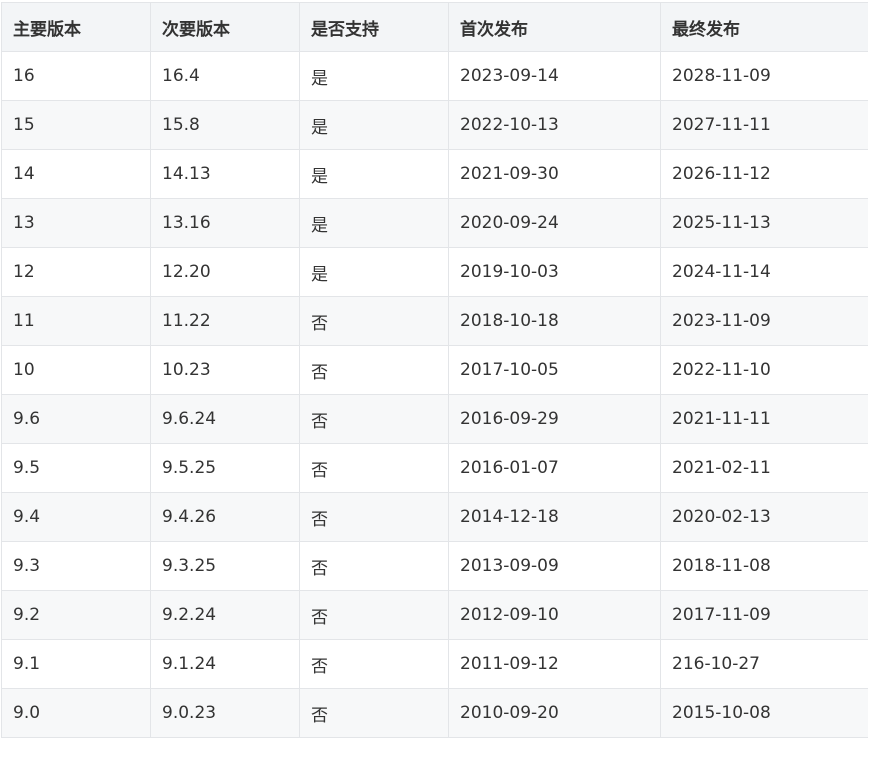 The height and width of the screenshot is (758, 872). Describe the element at coordinates (554, 125) in the screenshot. I see `cell-first-release: 2022-10-13` at that location.